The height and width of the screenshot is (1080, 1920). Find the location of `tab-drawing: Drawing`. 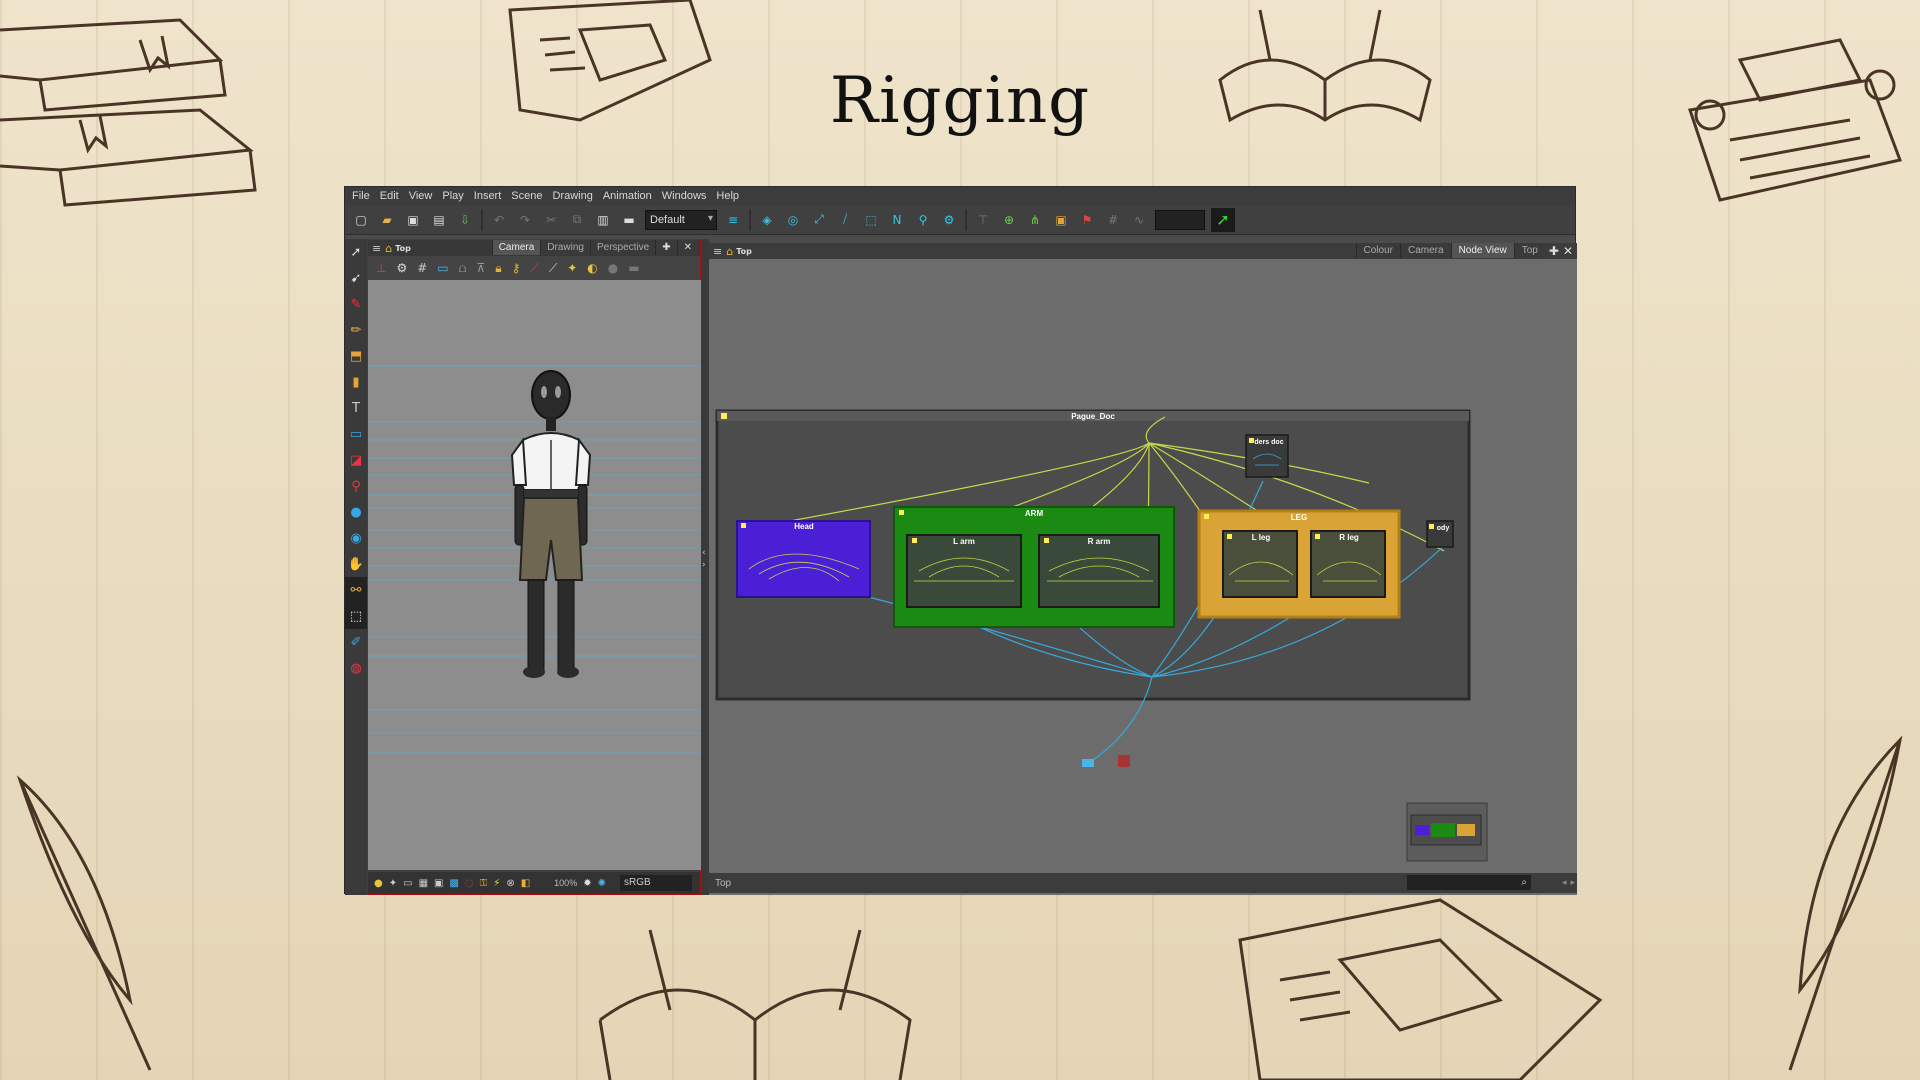

tab-drawing: Drawing is located at coordinates (565, 247).